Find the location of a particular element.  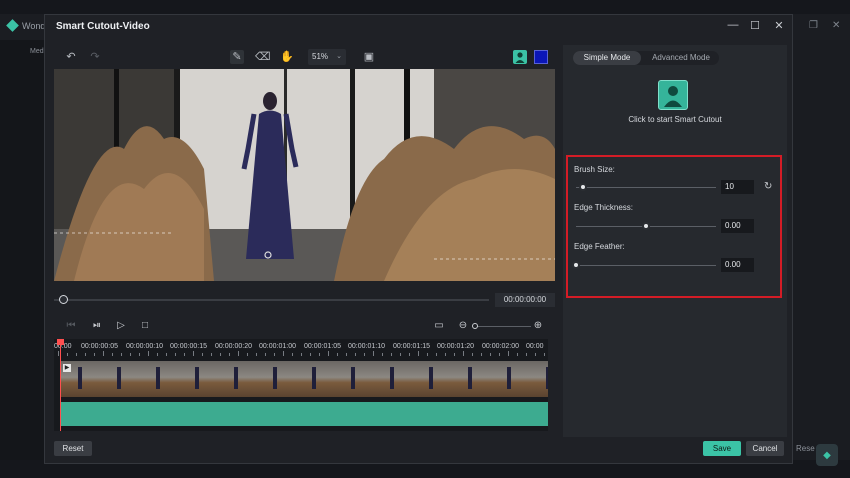

minimize-icon: — is located at coordinates (733, 25).